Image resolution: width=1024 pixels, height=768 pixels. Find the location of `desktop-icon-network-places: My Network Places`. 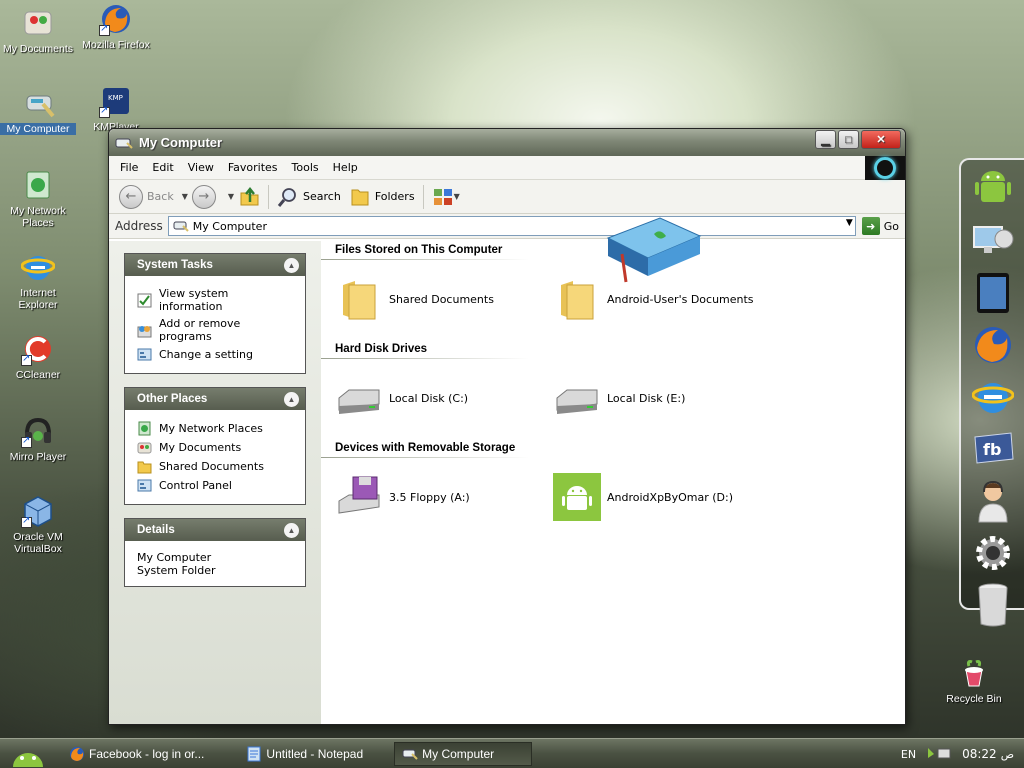

desktop-icon-network-places: My Network Places is located at coordinates (38, 198).